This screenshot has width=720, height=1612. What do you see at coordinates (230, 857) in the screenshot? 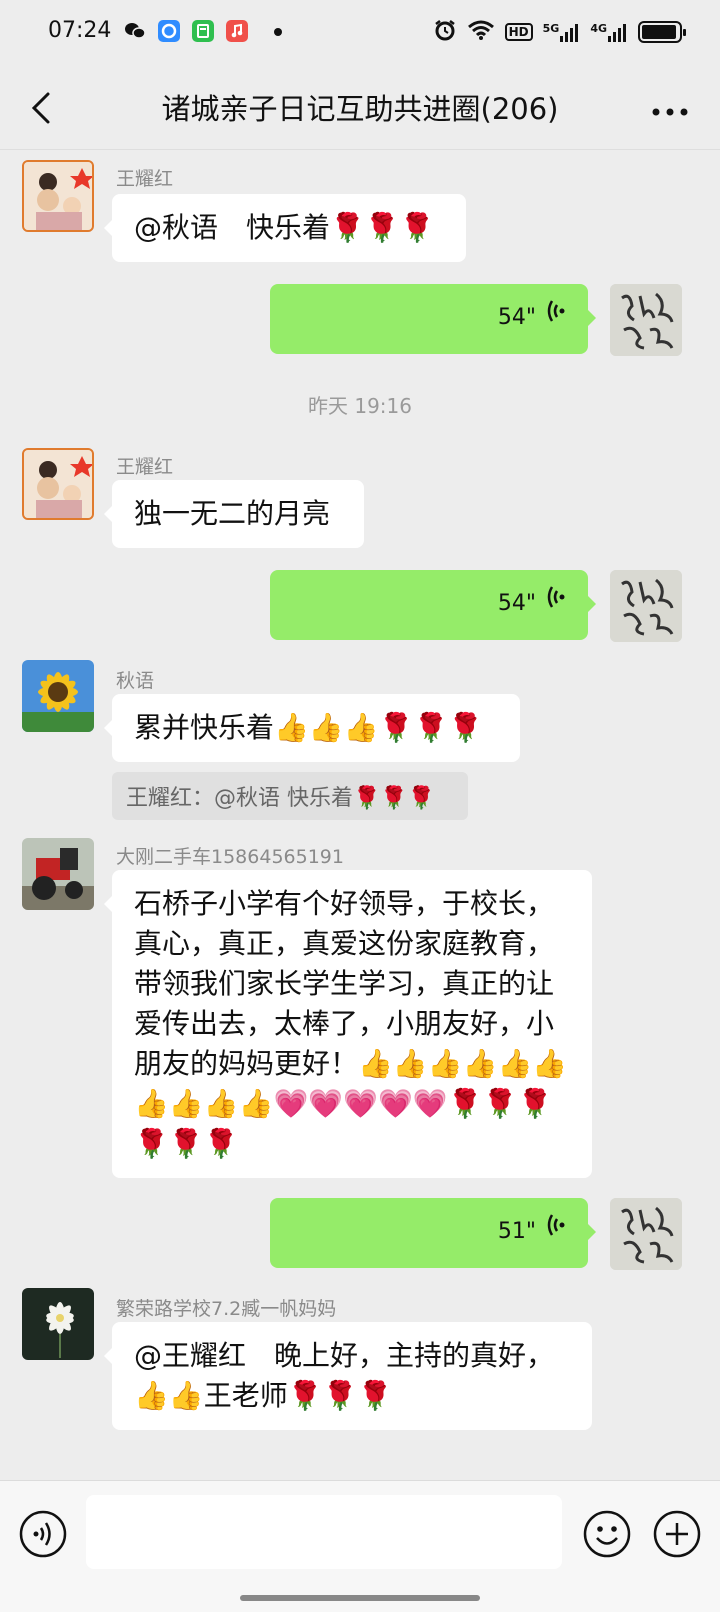
I see `sender-name: 大刚二手车15864565191` at bounding box center [230, 857].